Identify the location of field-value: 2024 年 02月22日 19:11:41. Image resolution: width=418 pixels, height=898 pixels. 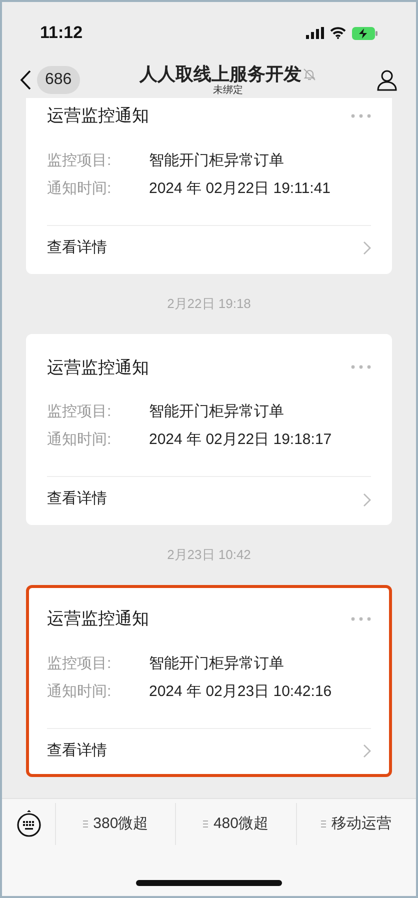
(240, 188).